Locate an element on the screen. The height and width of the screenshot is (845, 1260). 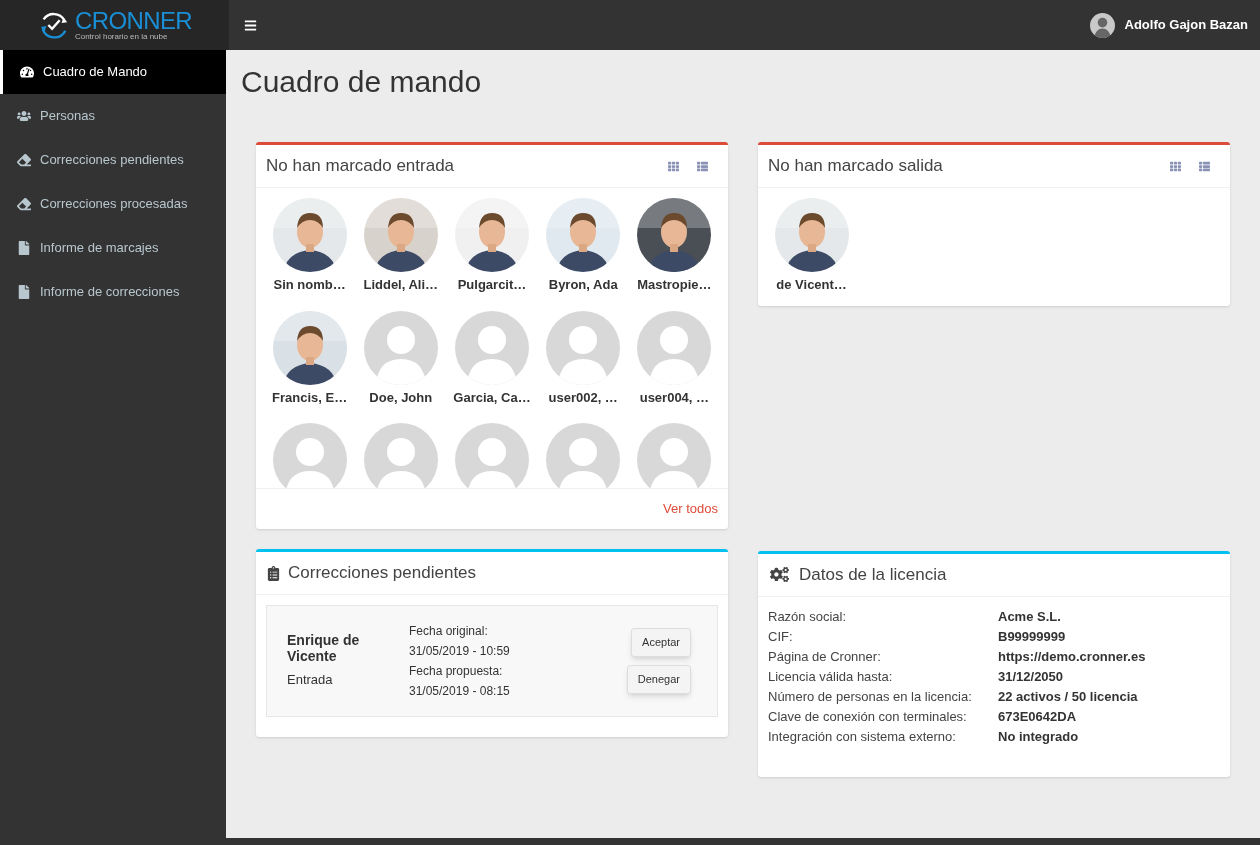
card-title: No han marcado entrada is located at coordinates (361, 166).